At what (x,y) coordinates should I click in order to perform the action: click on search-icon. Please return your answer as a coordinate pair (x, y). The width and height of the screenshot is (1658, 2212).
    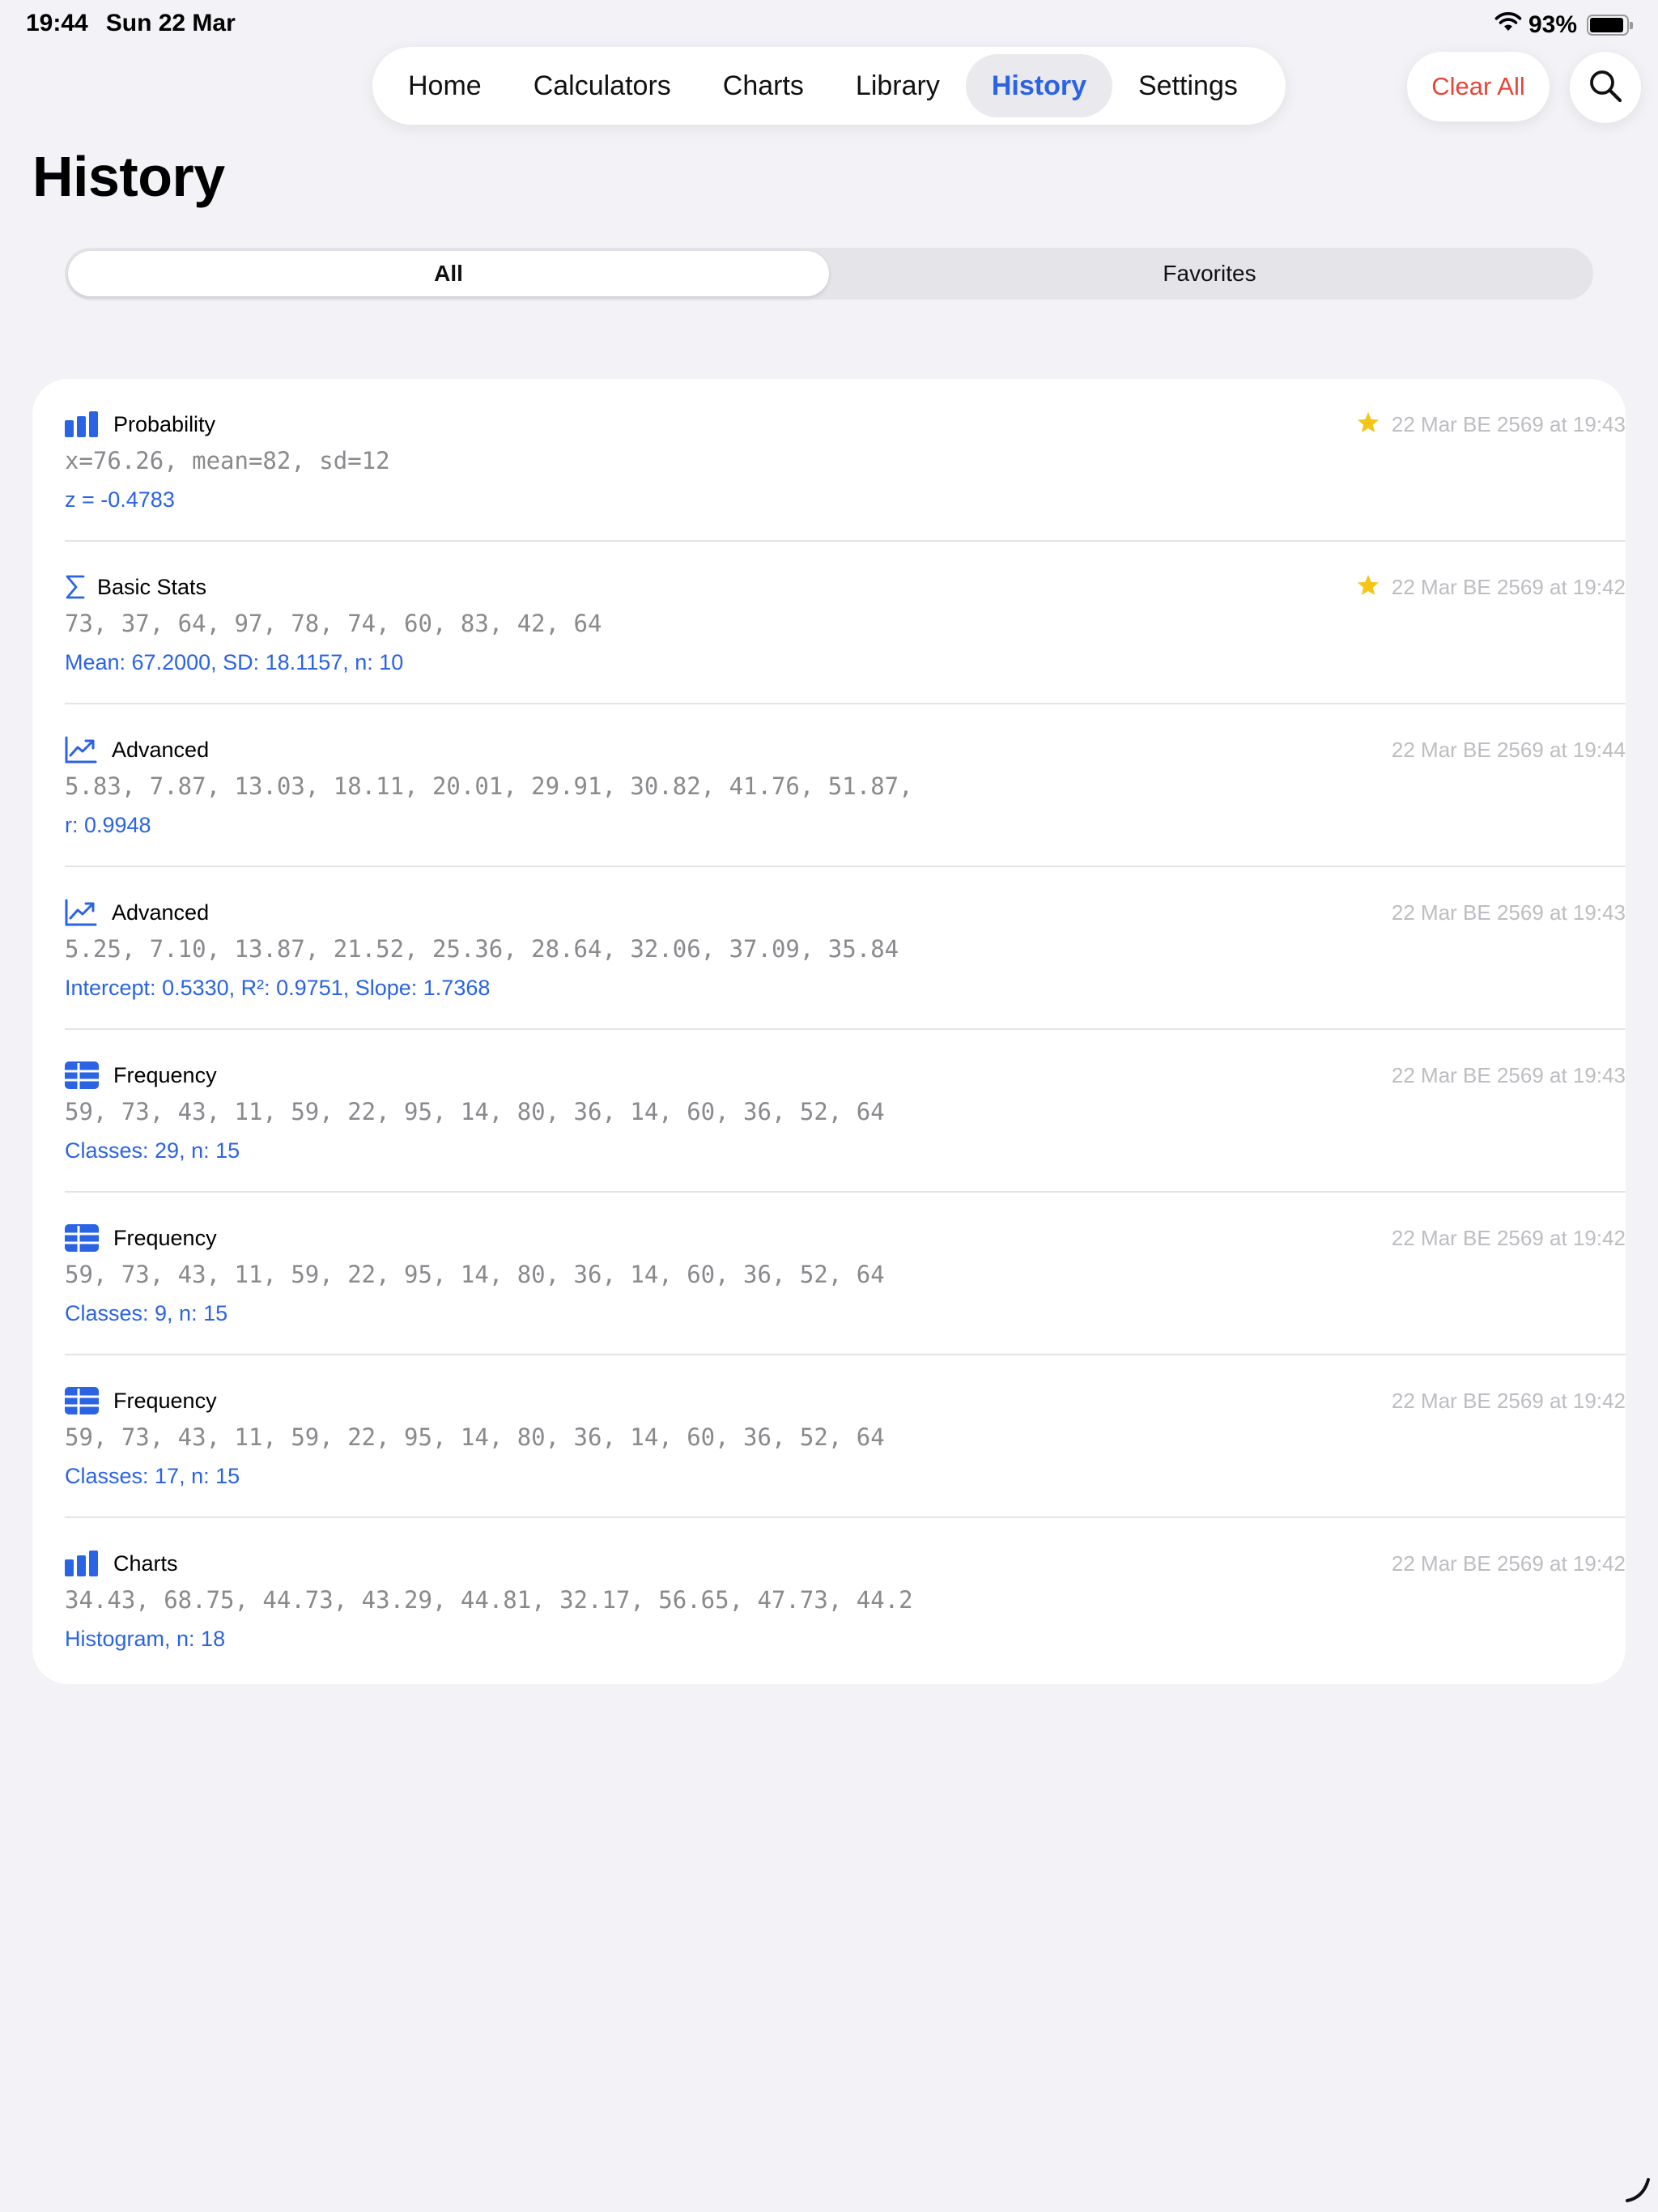
    Looking at the image, I should click on (1605, 88).